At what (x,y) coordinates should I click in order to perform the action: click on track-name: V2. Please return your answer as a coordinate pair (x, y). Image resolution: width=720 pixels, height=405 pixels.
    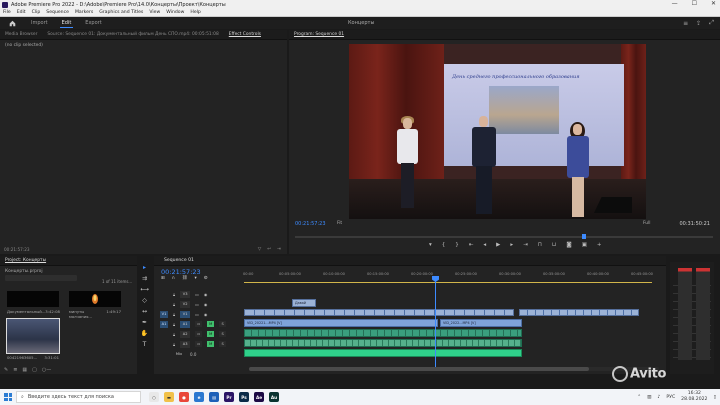
    Looking at the image, I should click on (185, 304).